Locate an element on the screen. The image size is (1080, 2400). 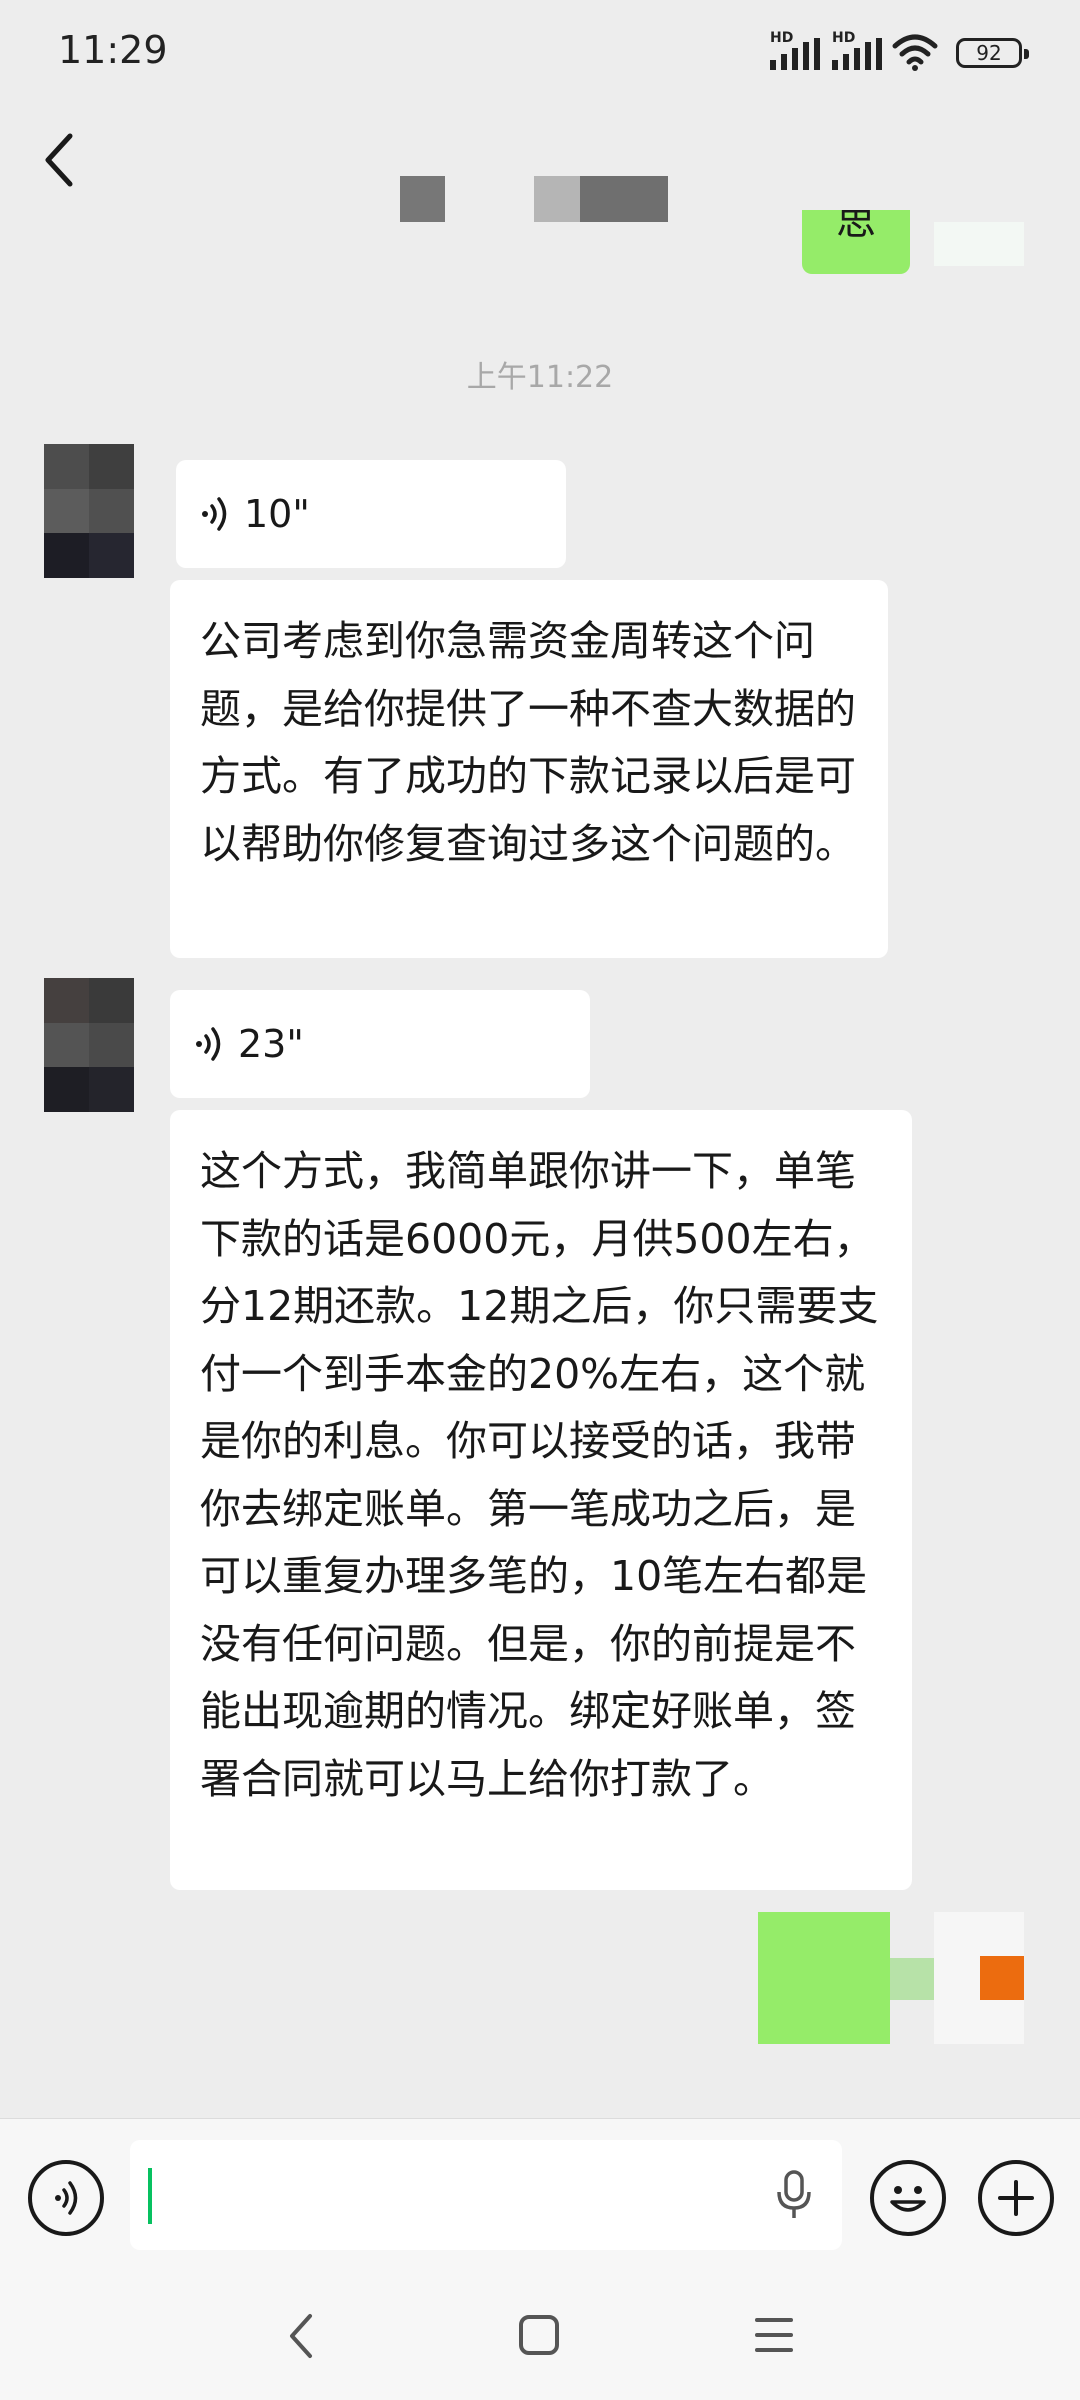
voice-input-toggle-icon is located at coordinates (66, 2198).